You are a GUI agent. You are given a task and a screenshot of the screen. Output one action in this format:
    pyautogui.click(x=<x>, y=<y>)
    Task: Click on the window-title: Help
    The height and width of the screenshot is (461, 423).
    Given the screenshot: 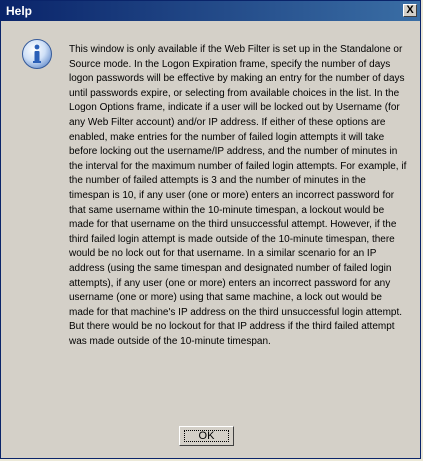 What is the action you would take?
    pyautogui.click(x=19, y=11)
    